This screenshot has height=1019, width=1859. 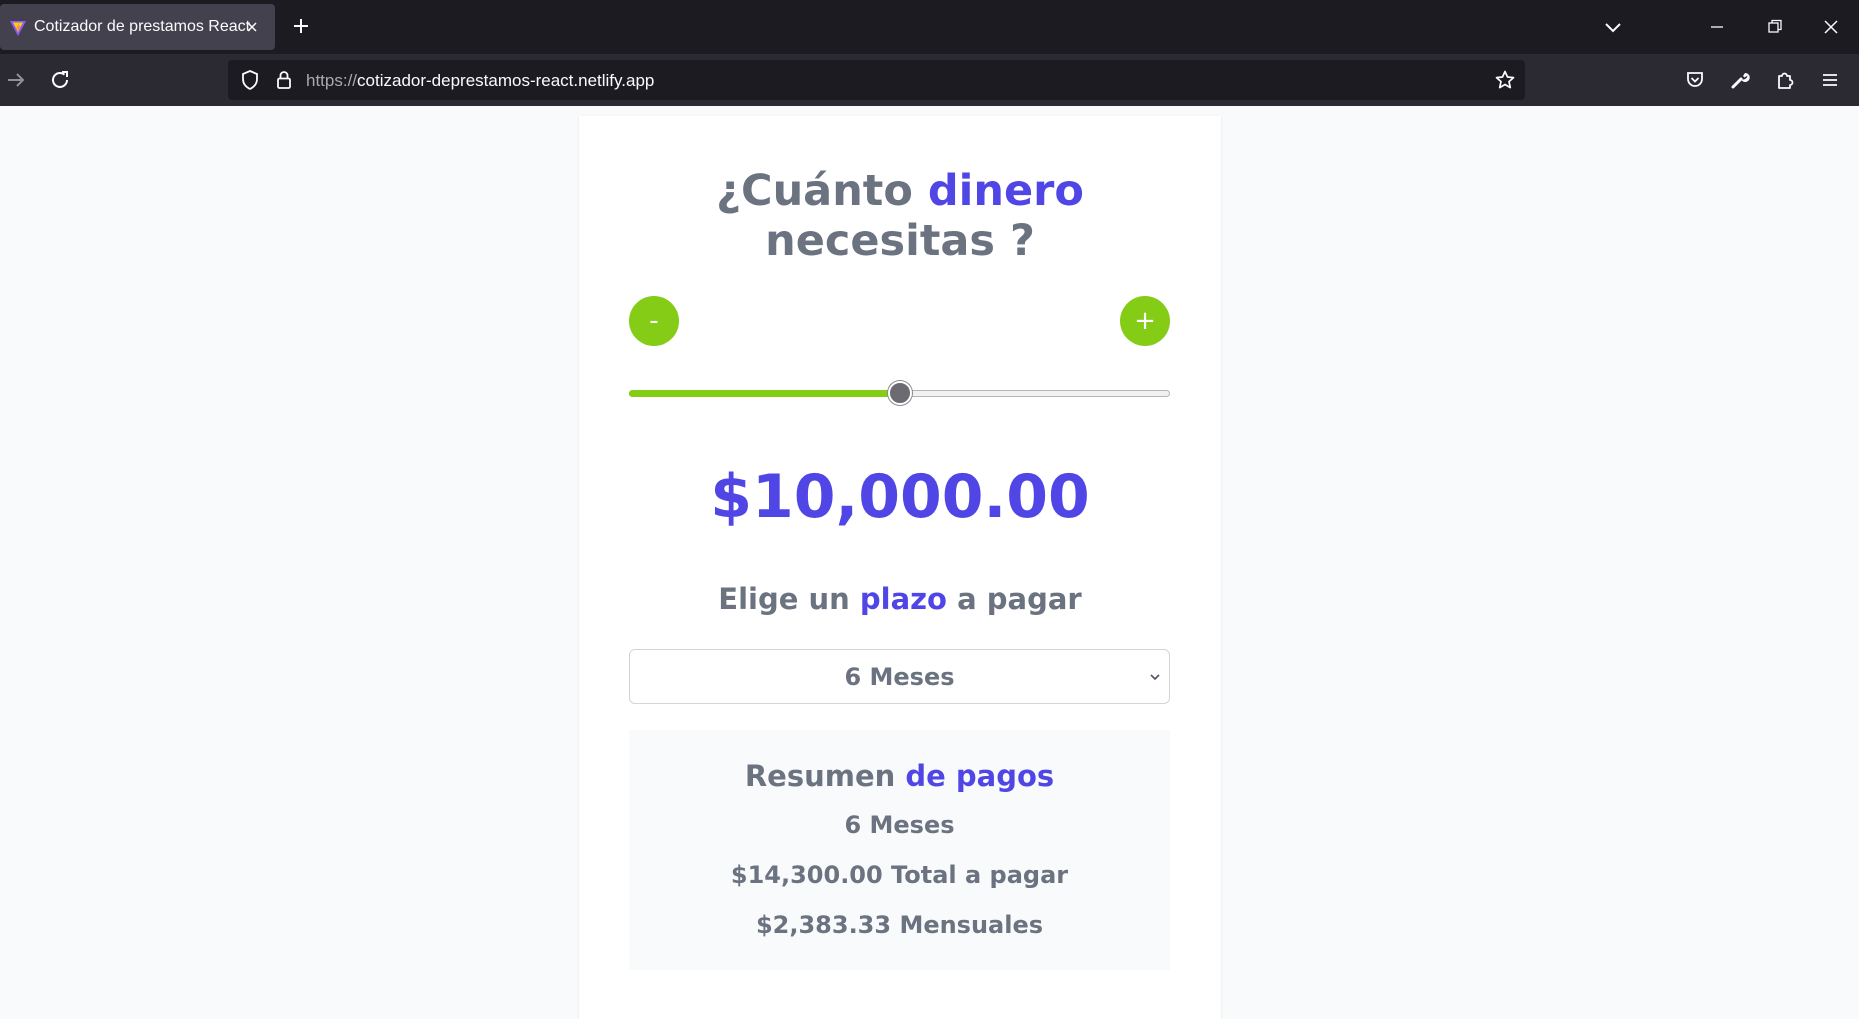 What do you see at coordinates (784, 599) in the screenshot?
I see `term-heading-part-1: Elige un` at bounding box center [784, 599].